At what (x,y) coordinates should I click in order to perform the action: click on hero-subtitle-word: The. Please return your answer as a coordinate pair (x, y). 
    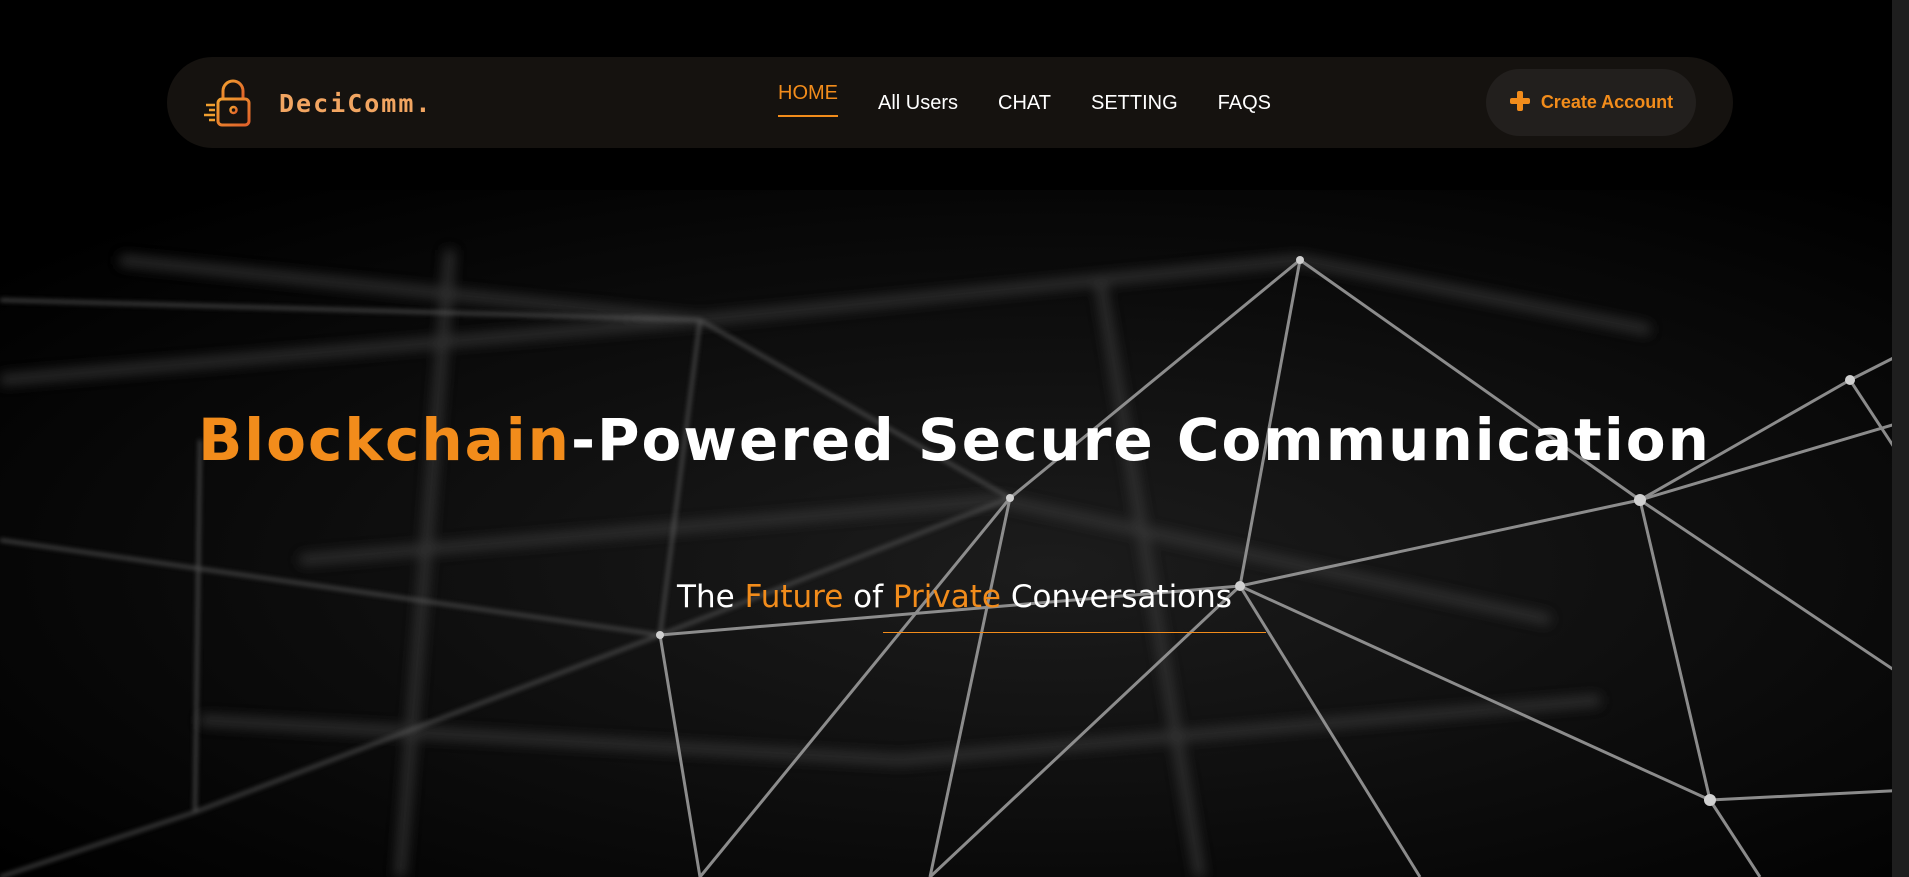
    Looking at the image, I should click on (706, 597).